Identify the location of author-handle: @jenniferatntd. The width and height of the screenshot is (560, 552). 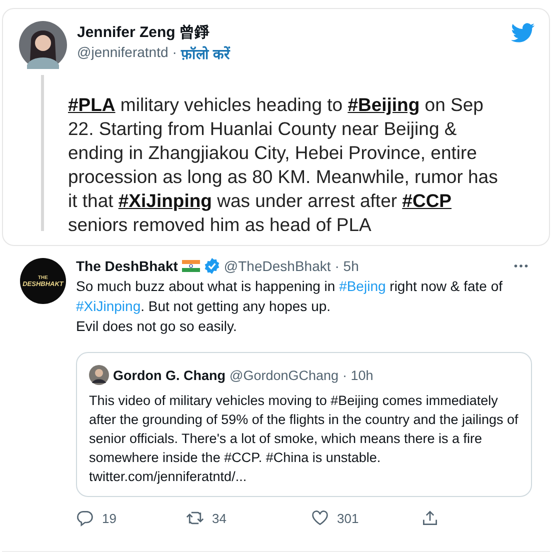
(122, 53).